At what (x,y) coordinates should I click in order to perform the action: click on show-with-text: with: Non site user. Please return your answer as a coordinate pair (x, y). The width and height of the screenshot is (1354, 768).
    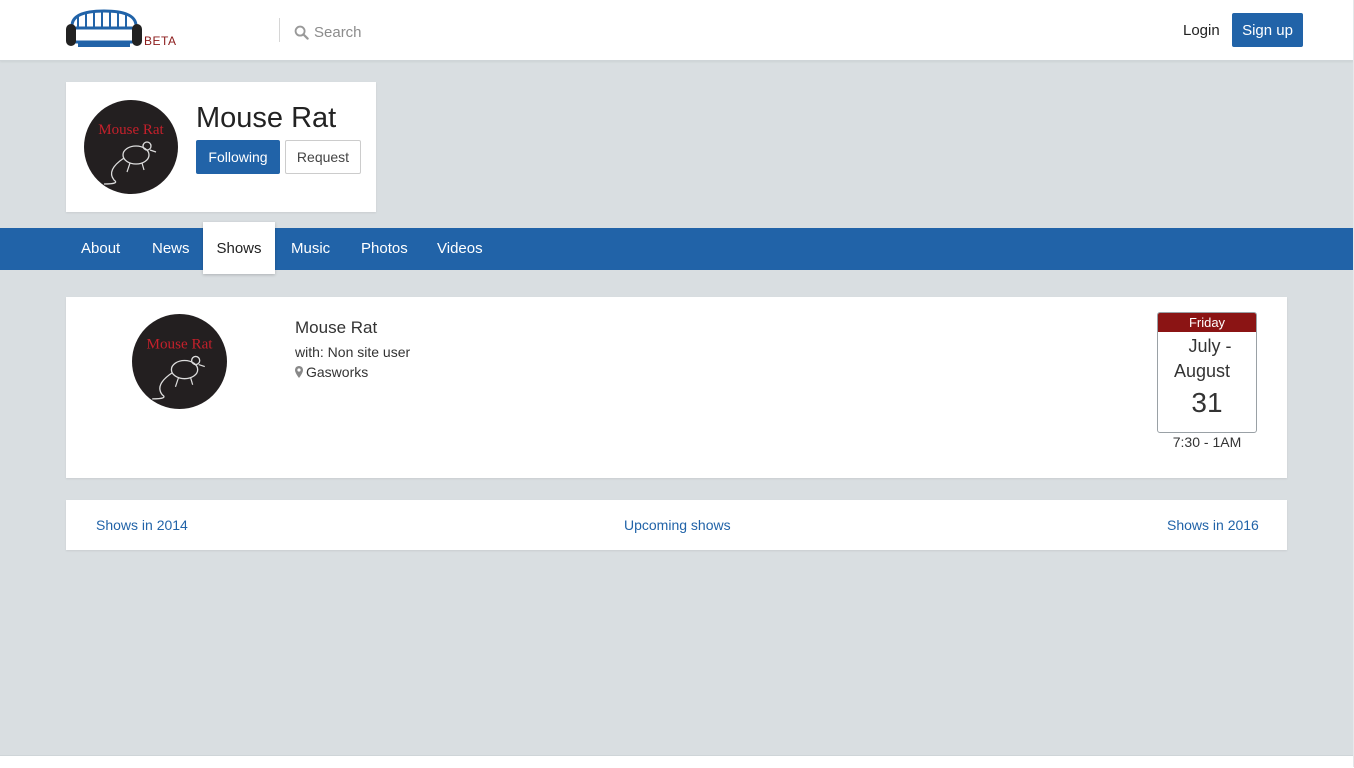
    Looking at the image, I should click on (353, 352).